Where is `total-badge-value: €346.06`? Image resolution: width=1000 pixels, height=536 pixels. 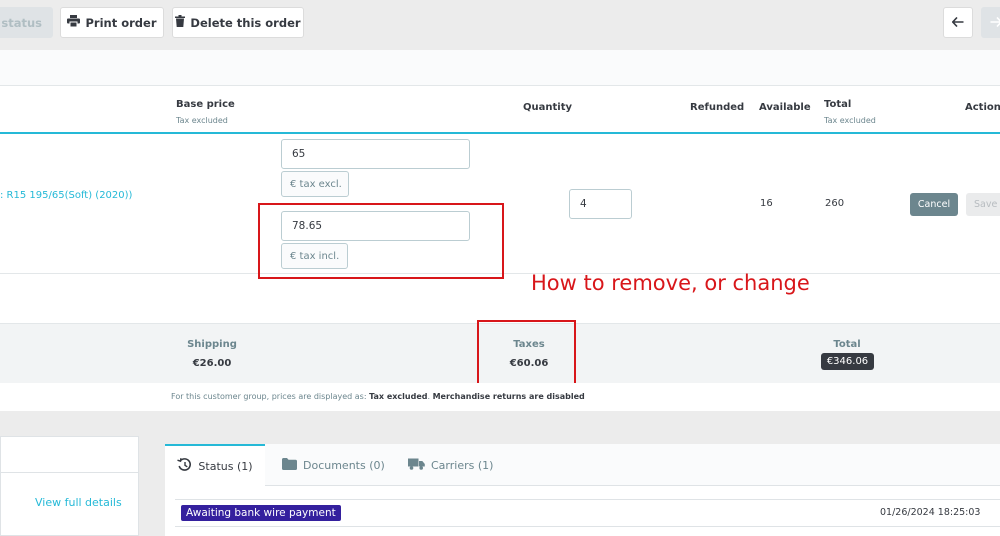
total-badge-value: €346.06 is located at coordinates (847, 361).